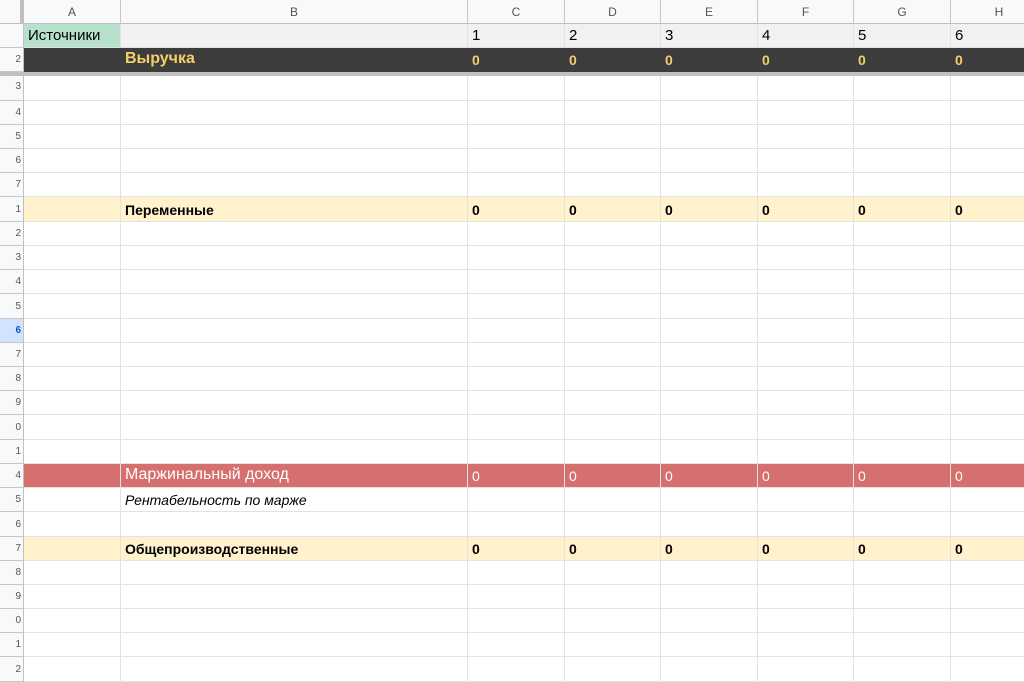 This screenshot has width=1024, height=682. Describe the element at coordinates (516, 597) in the screenshot. I see `cell-c24` at that location.